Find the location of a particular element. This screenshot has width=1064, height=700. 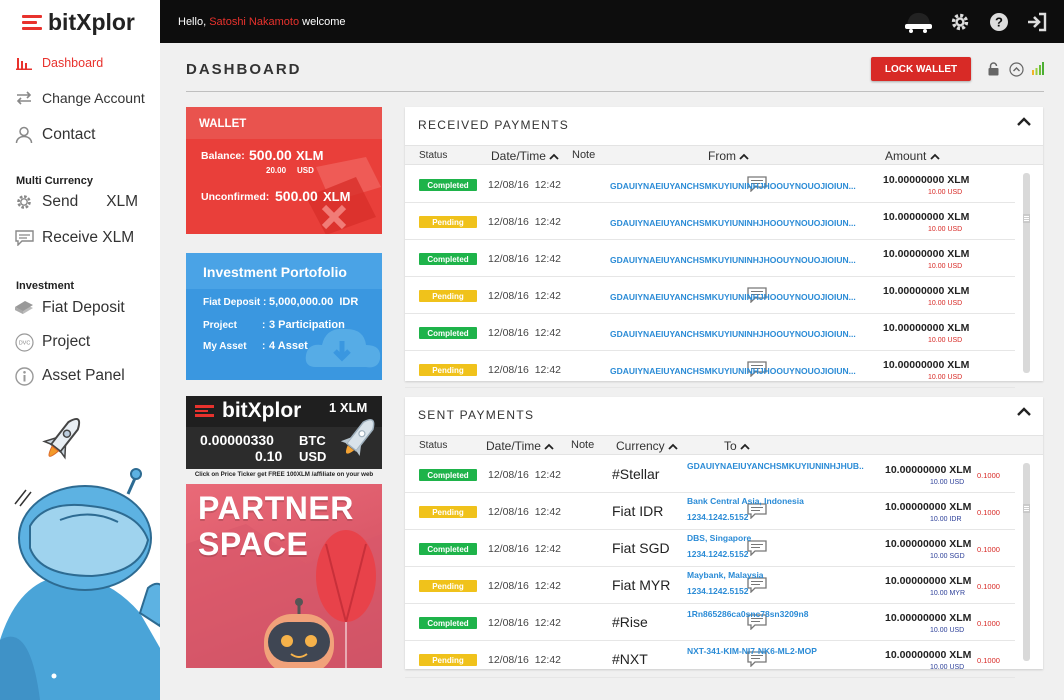

swap-arrows-icon is located at coordinates (24, 98).